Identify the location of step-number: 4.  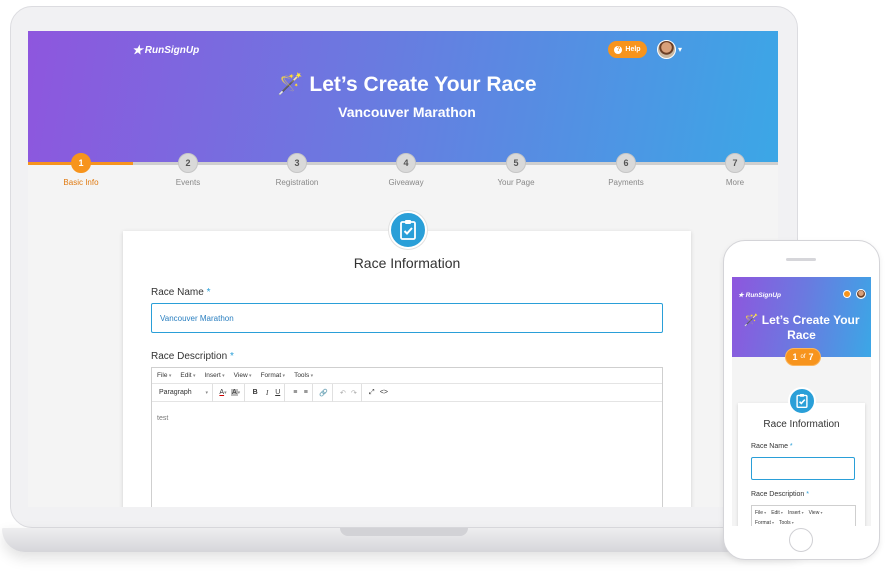
(406, 163).